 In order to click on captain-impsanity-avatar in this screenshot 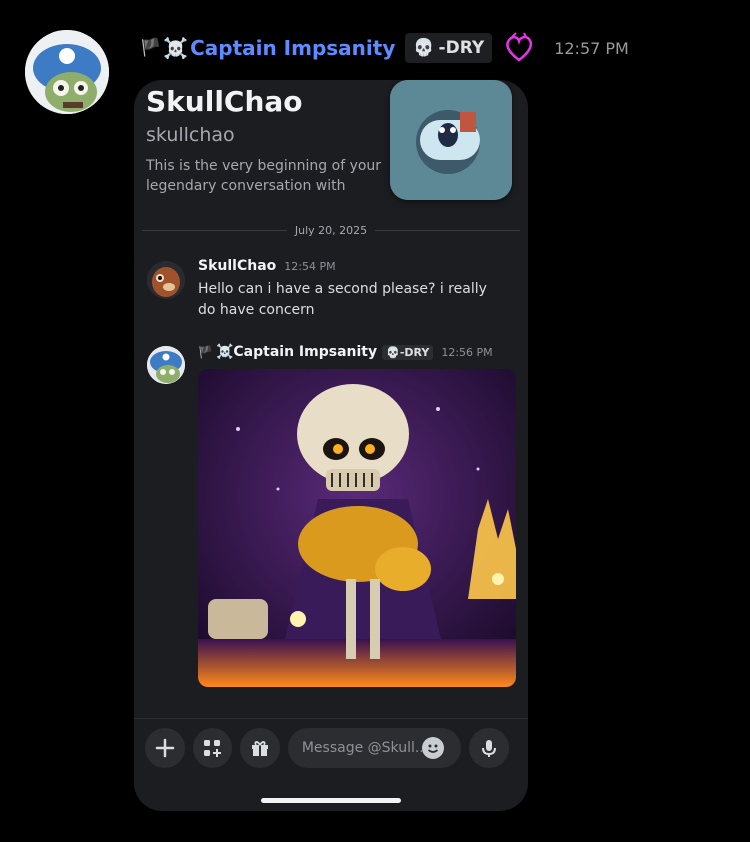, I will do `click(166, 365)`.